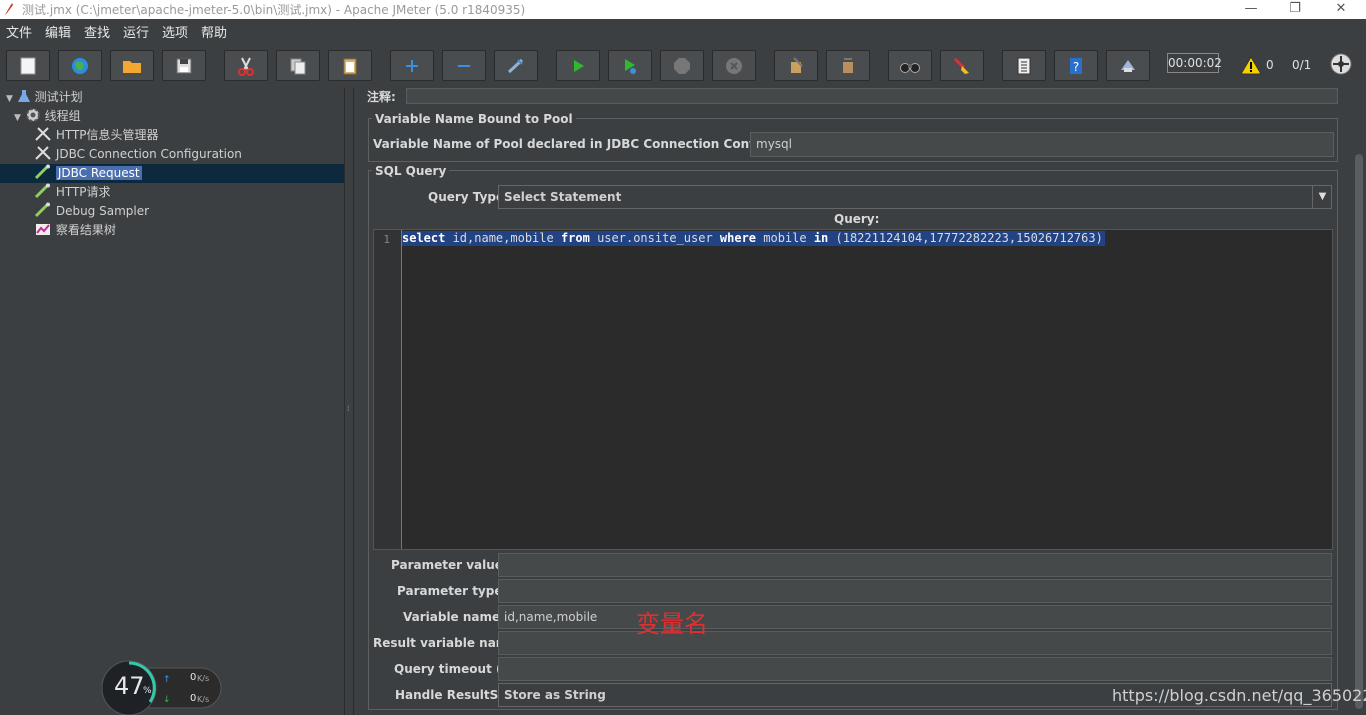 Image resolution: width=1366 pixels, height=715 pixels. I want to click on tree-node-label: 测试计划, so click(58, 97).